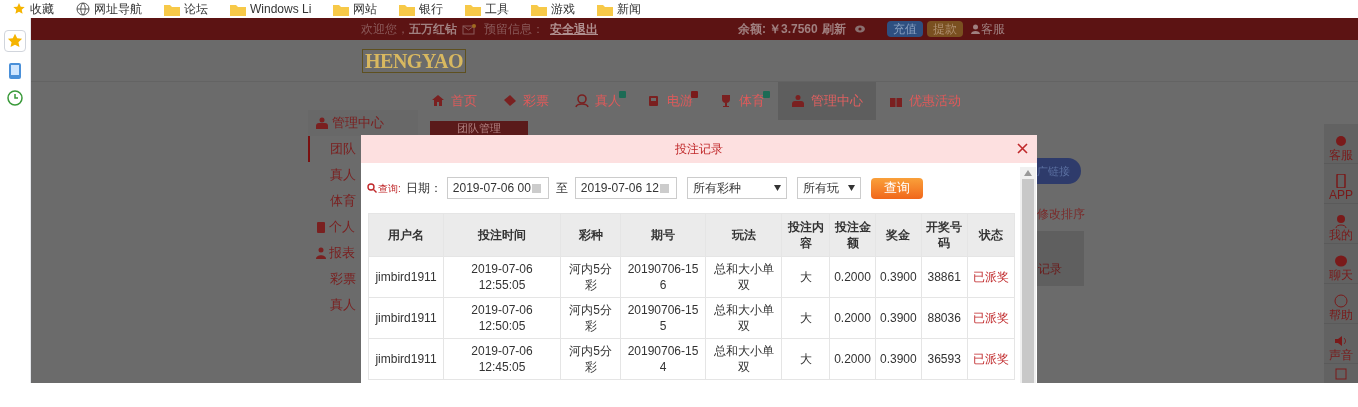 The image size is (1358, 407). What do you see at coordinates (385, 29) in the screenshot?
I see `welcome-text: 欢迎您，` at bounding box center [385, 29].